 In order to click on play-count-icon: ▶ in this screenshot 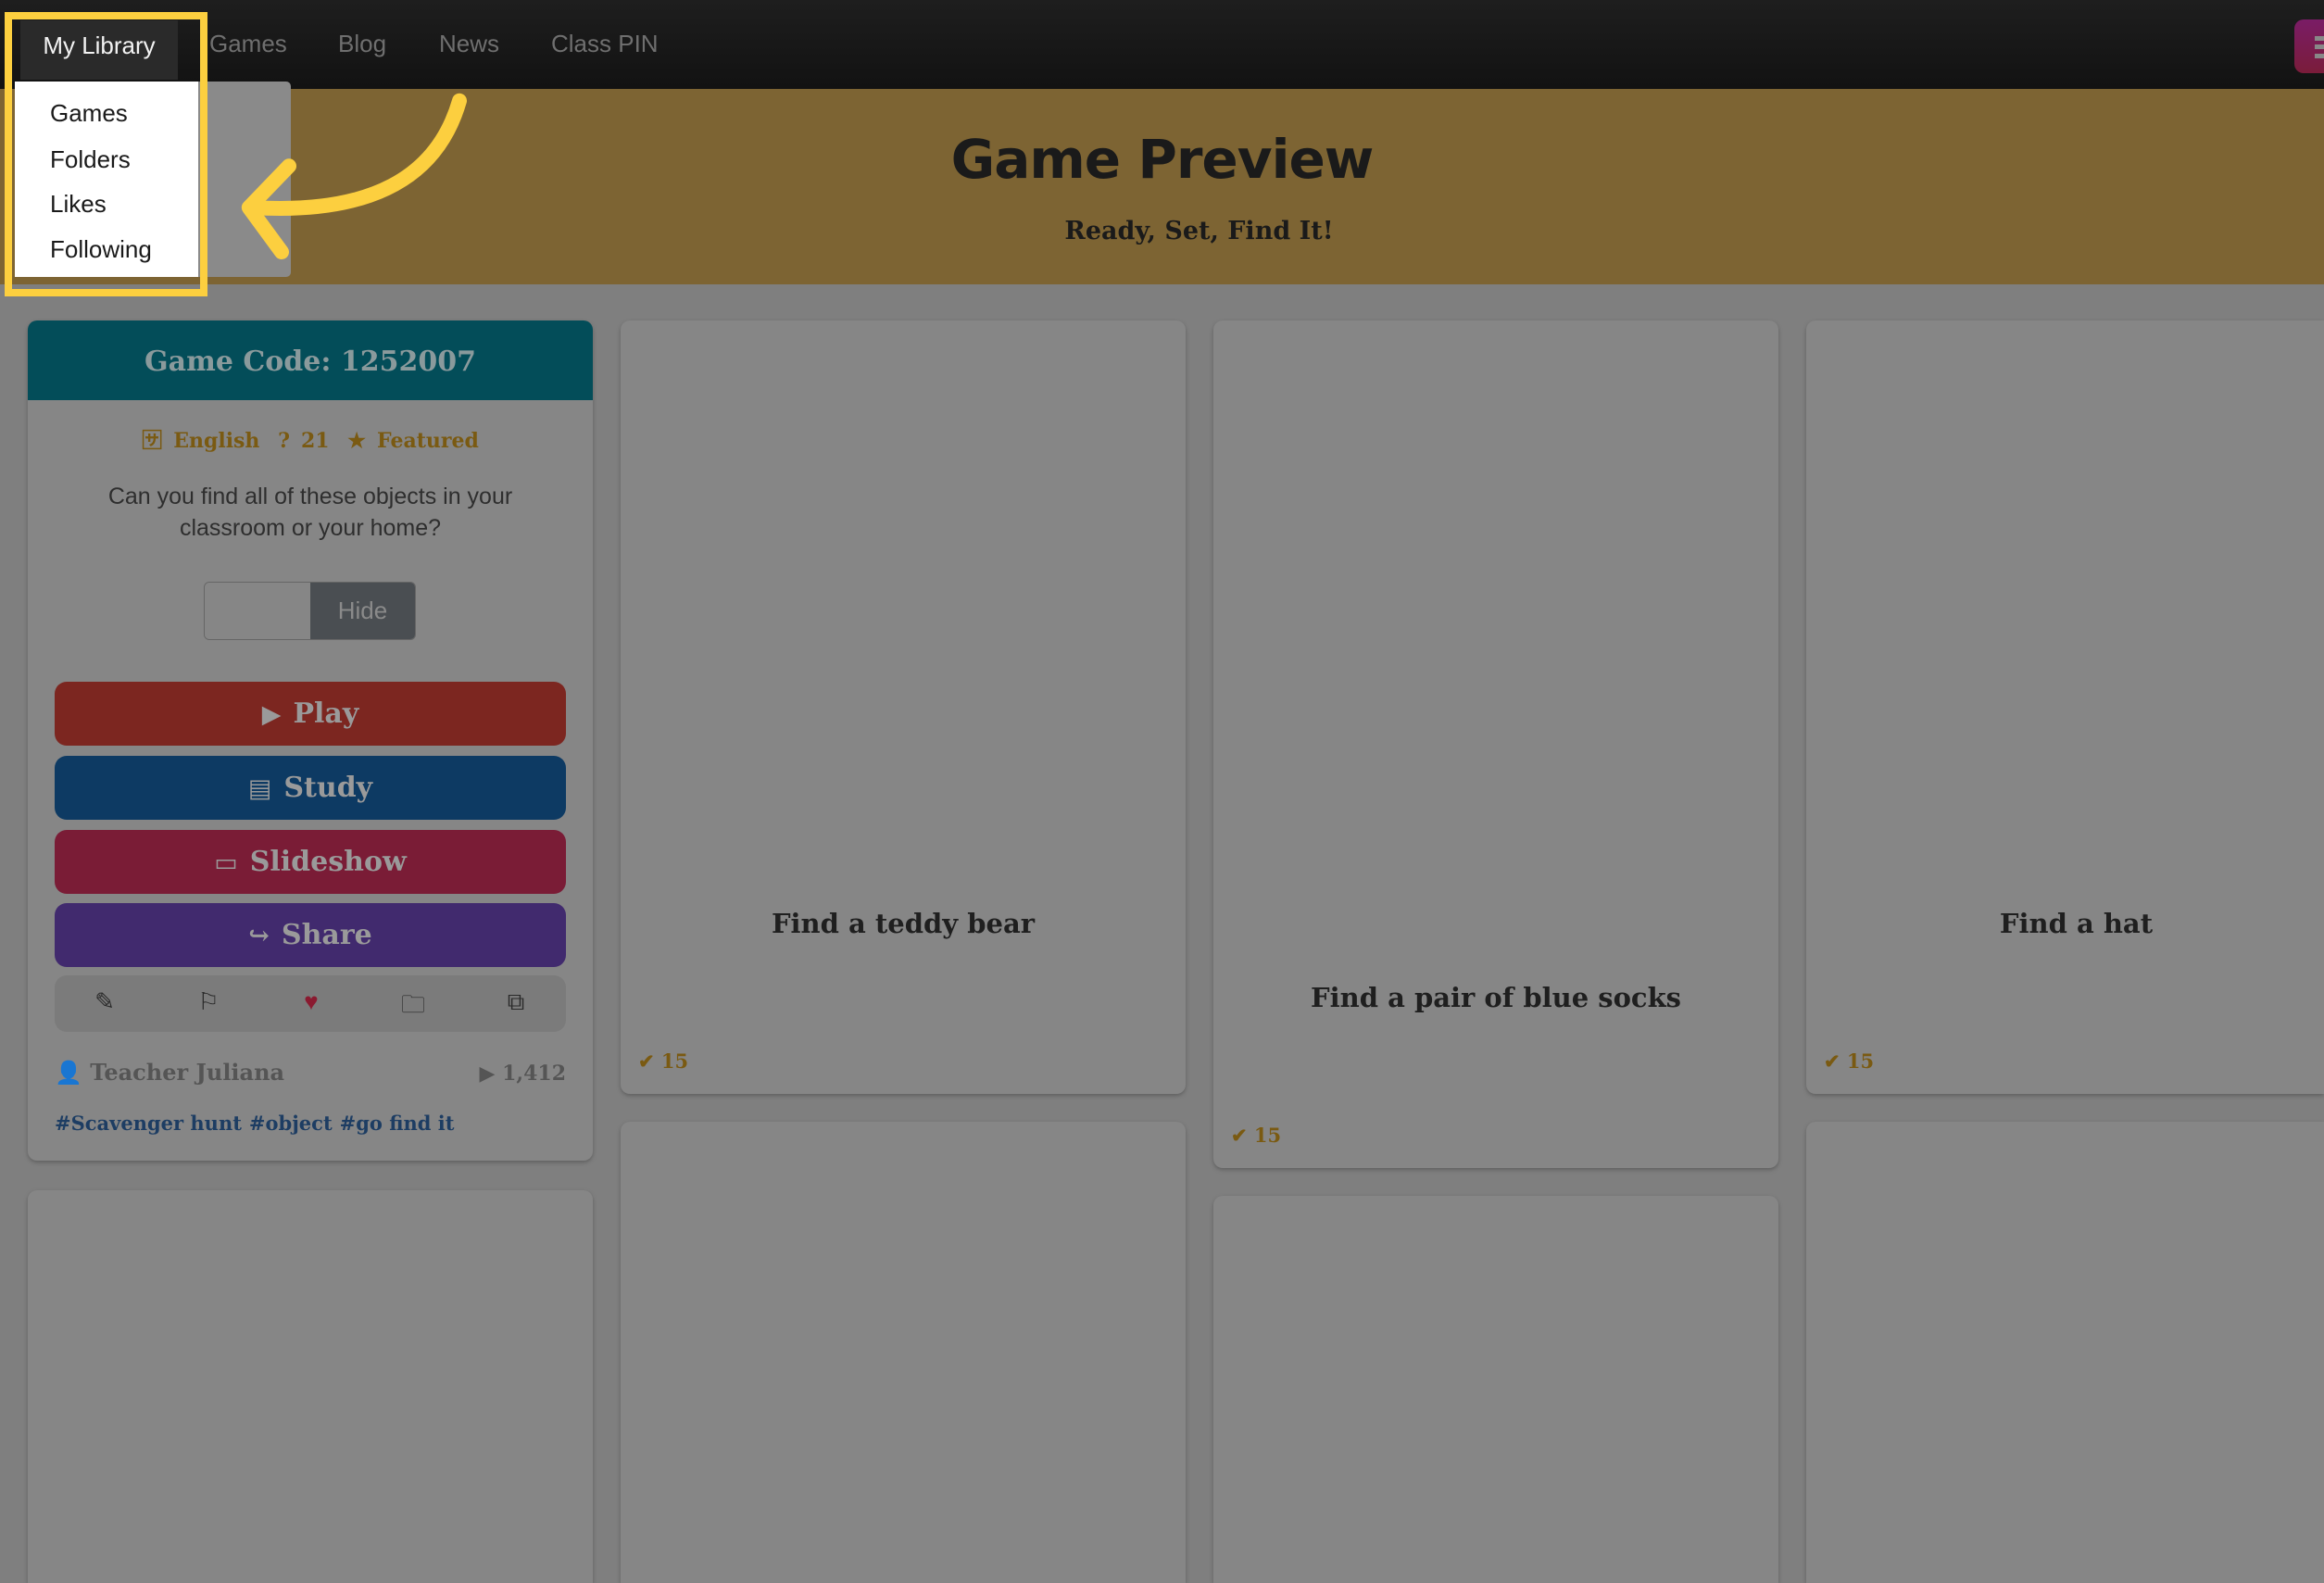, I will do `click(487, 1074)`.